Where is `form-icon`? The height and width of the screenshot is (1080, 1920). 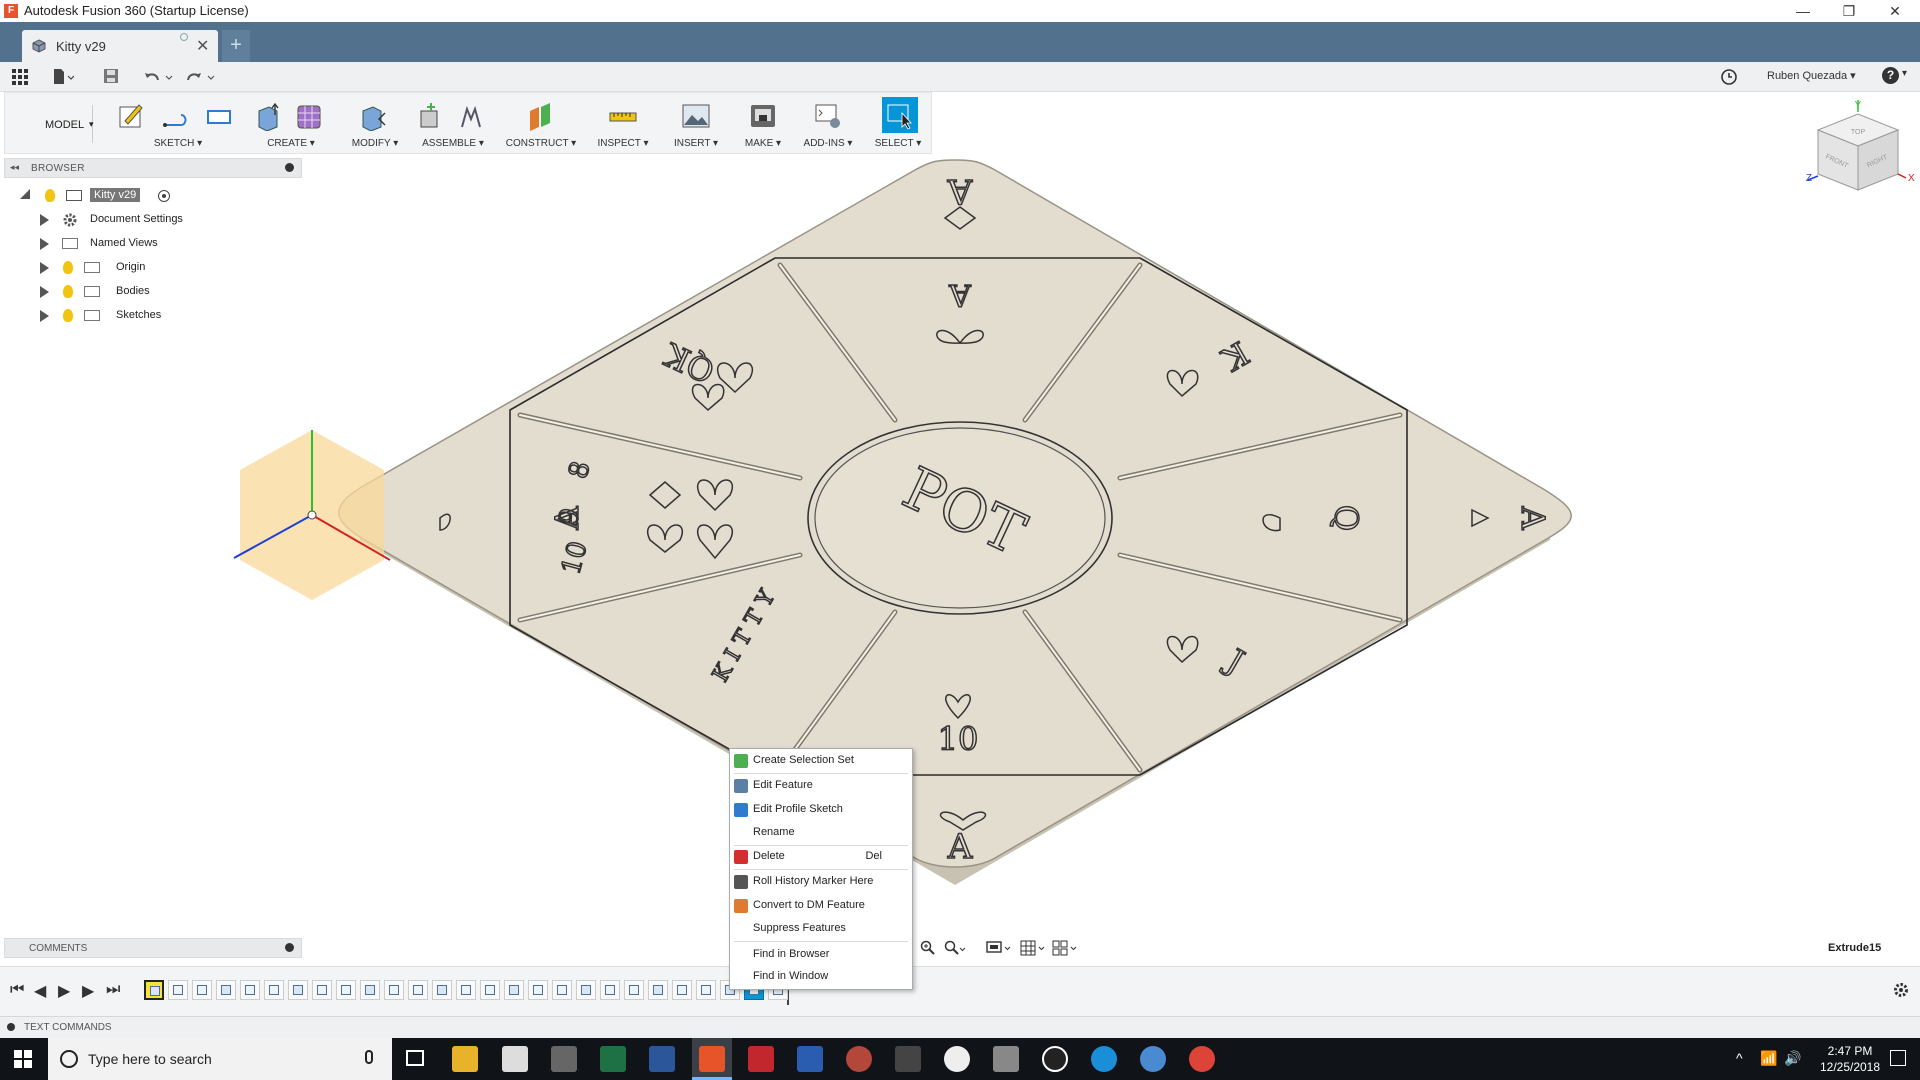 form-icon is located at coordinates (309, 116).